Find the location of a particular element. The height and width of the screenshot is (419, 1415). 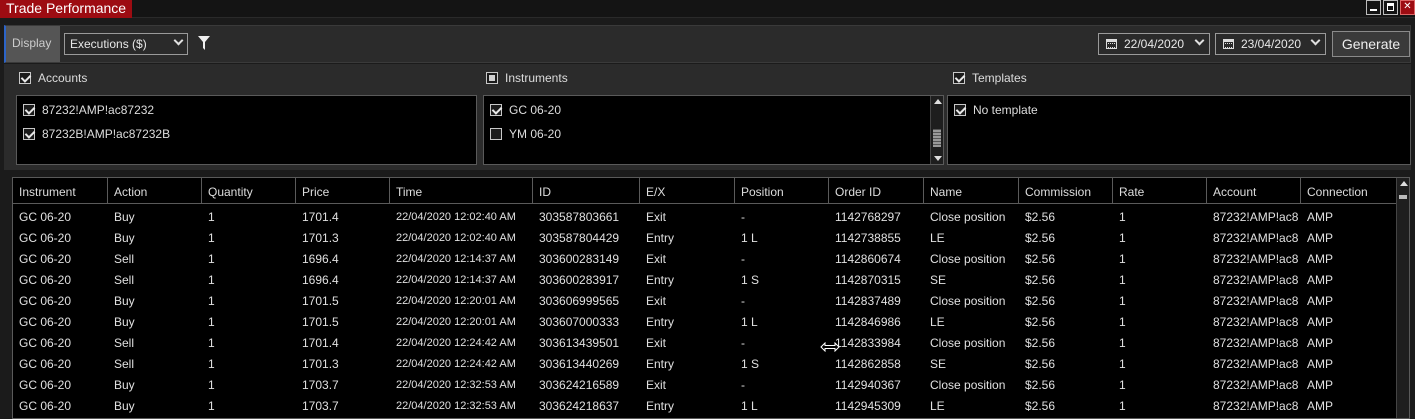

column-header: Position is located at coordinates (782, 191).